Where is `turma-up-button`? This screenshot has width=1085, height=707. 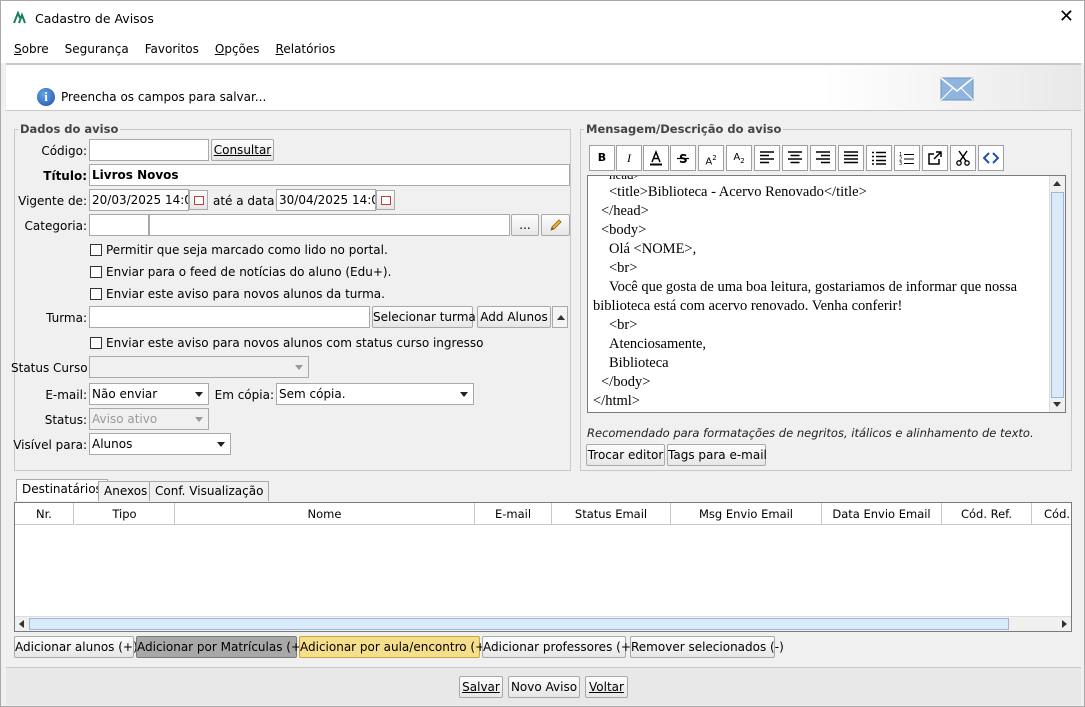 turma-up-button is located at coordinates (560, 317).